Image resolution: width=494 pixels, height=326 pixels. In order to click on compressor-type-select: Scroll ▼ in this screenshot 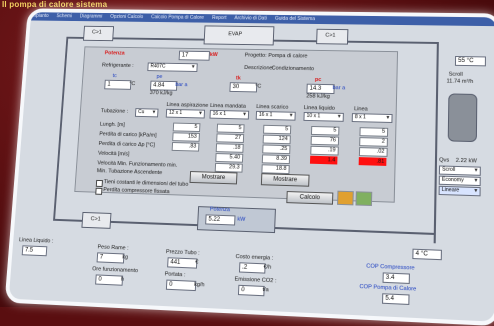, I will do `click(460, 170)`.